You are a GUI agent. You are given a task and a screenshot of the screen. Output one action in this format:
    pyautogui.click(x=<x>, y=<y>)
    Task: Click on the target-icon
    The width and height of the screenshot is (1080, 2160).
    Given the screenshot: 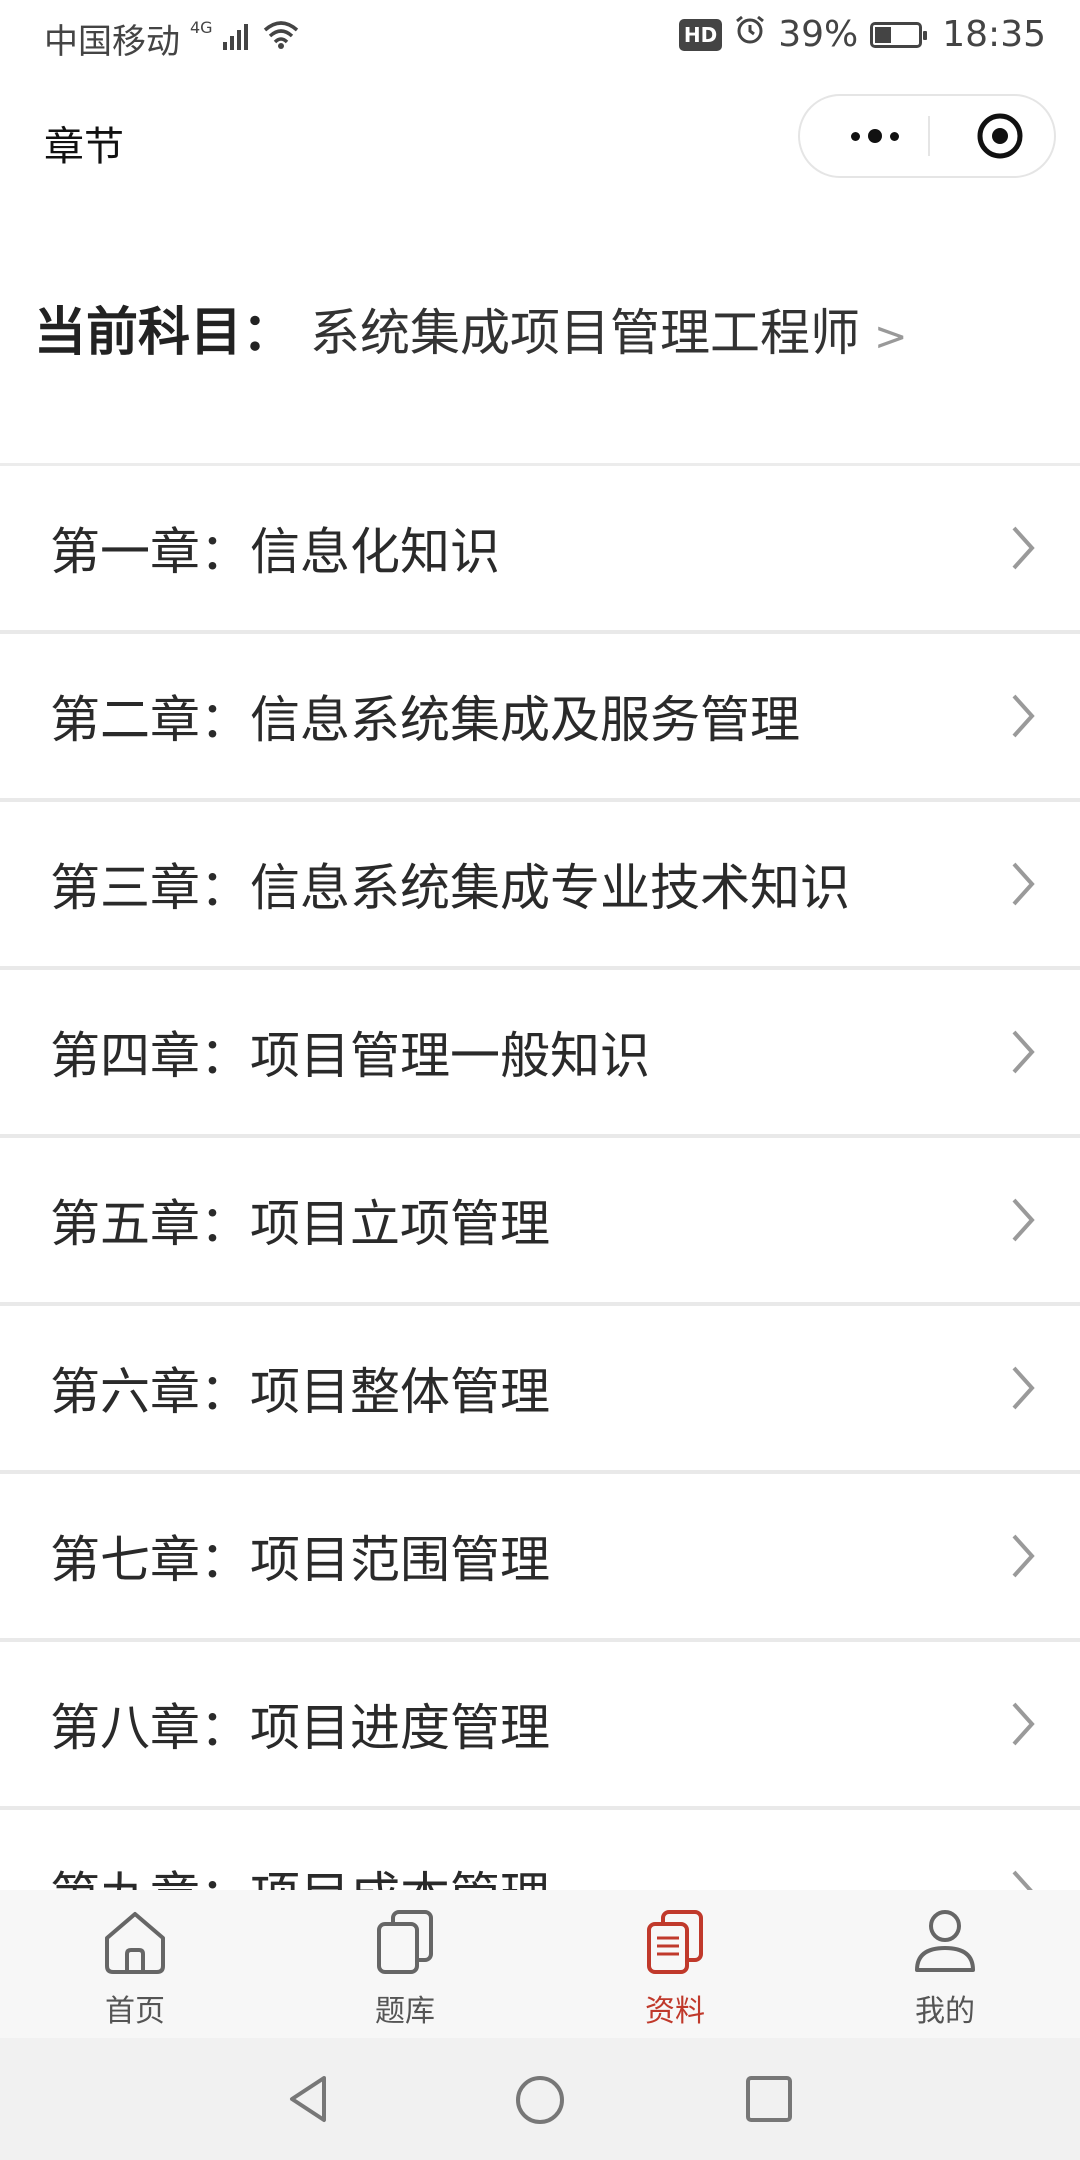 What is the action you would take?
    pyautogui.click(x=1000, y=136)
    